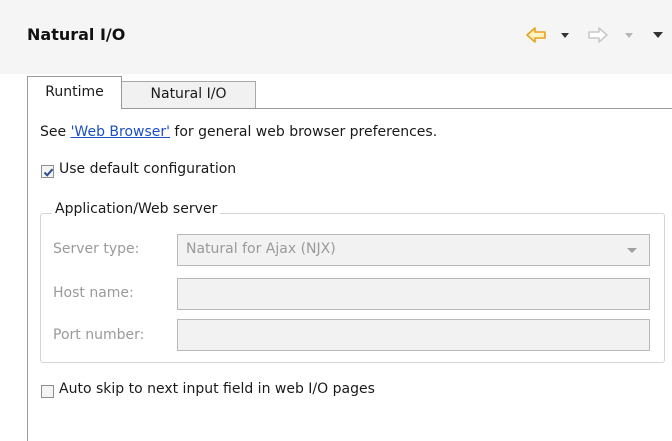 This screenshot has height=441, width=672. What do you see at coordinates (148, 169) in the screenshot?
I see `use-default-config-label: Use default configuration` at bounding box center [148, 169].